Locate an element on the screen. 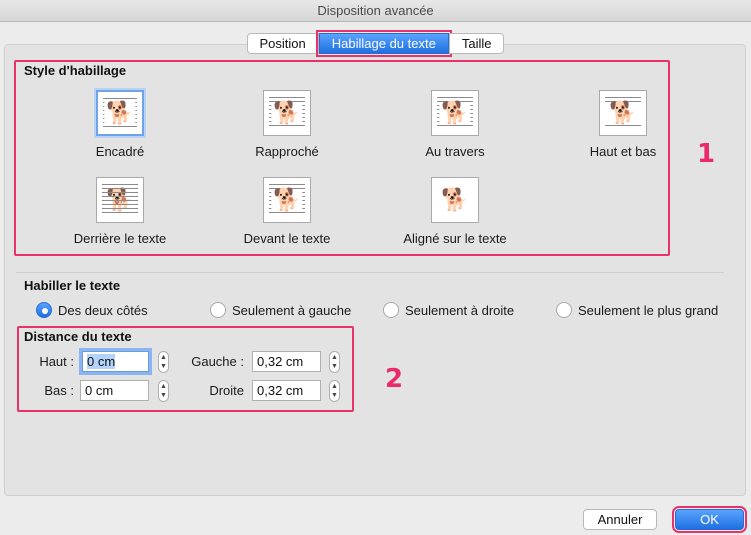 This screenshot has height=535, width=751. wrap-top-bottom-icon: 🐕 is located at coordinates (623, 113).